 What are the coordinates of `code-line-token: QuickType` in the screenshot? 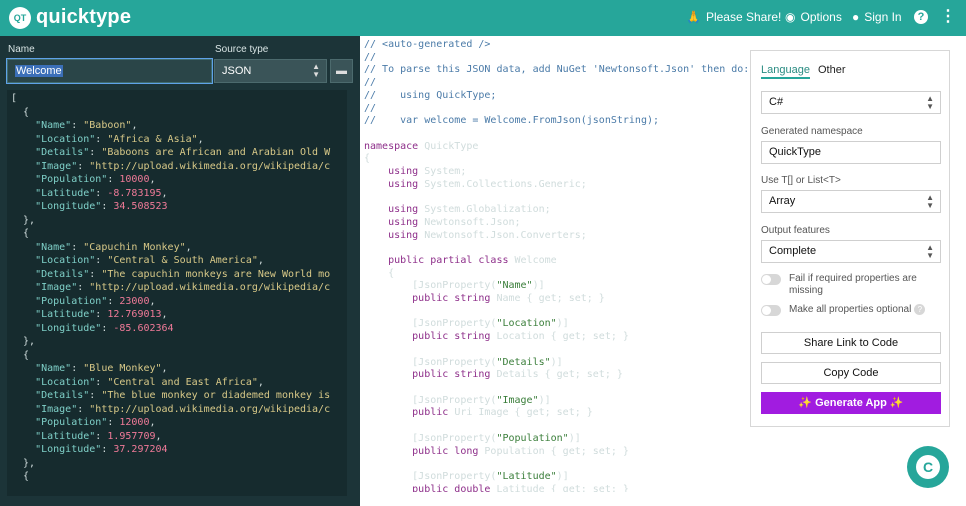 It's located at (448, 146).